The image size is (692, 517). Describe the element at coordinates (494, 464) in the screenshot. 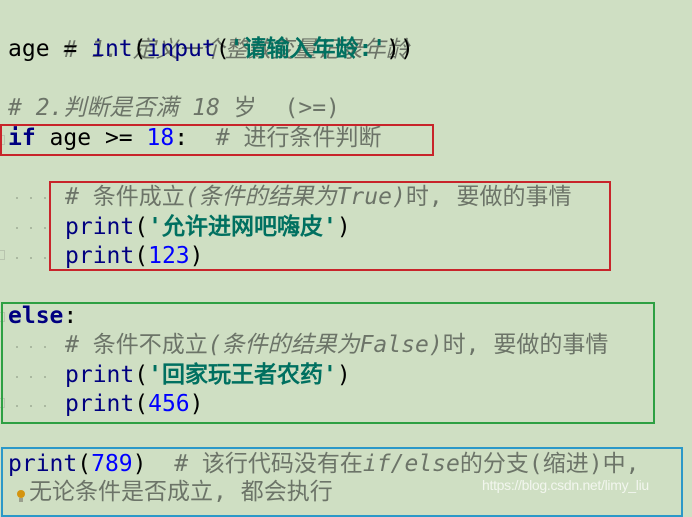

I see `comment: 的分支` at that location.